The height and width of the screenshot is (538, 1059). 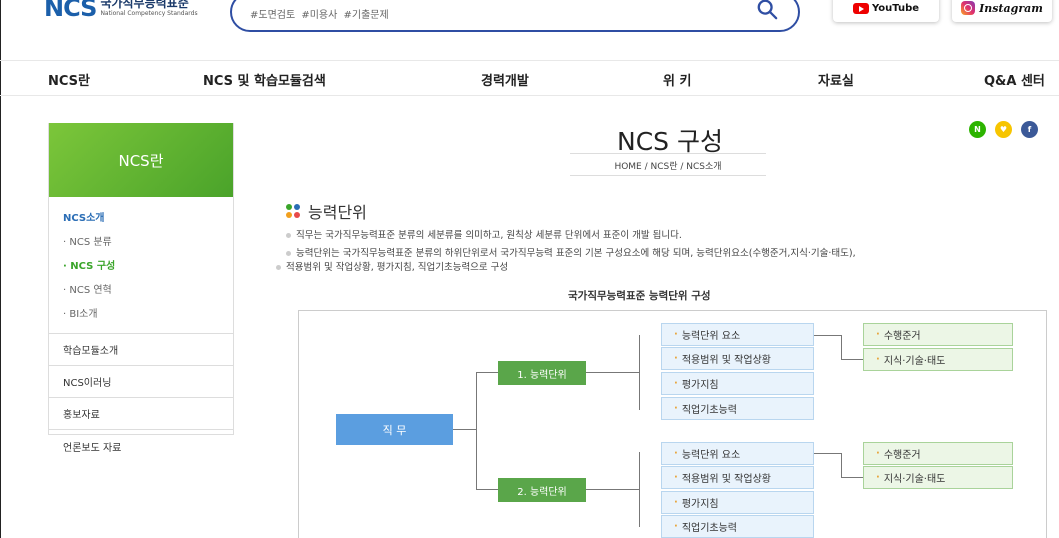 What do you see at coordinates (895, 8) in the screenshot?
I see `youtube-label: YouTube` at bounding box center [895, 8].